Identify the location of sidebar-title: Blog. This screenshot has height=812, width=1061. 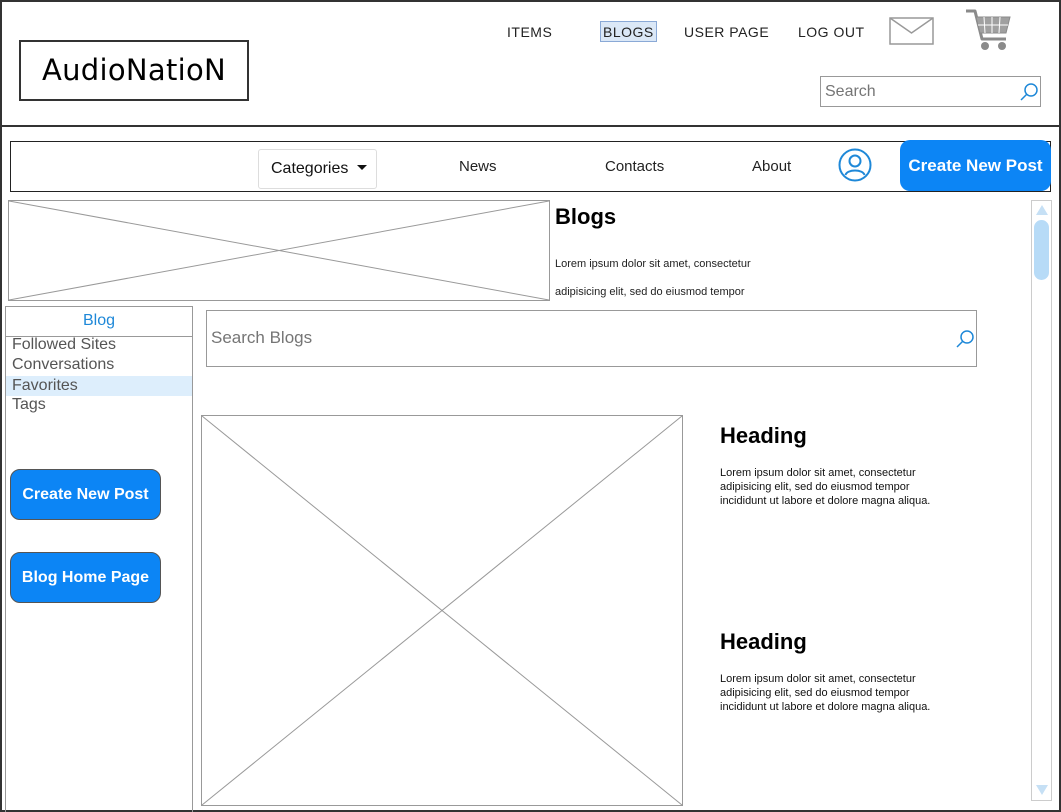
(99, 321).